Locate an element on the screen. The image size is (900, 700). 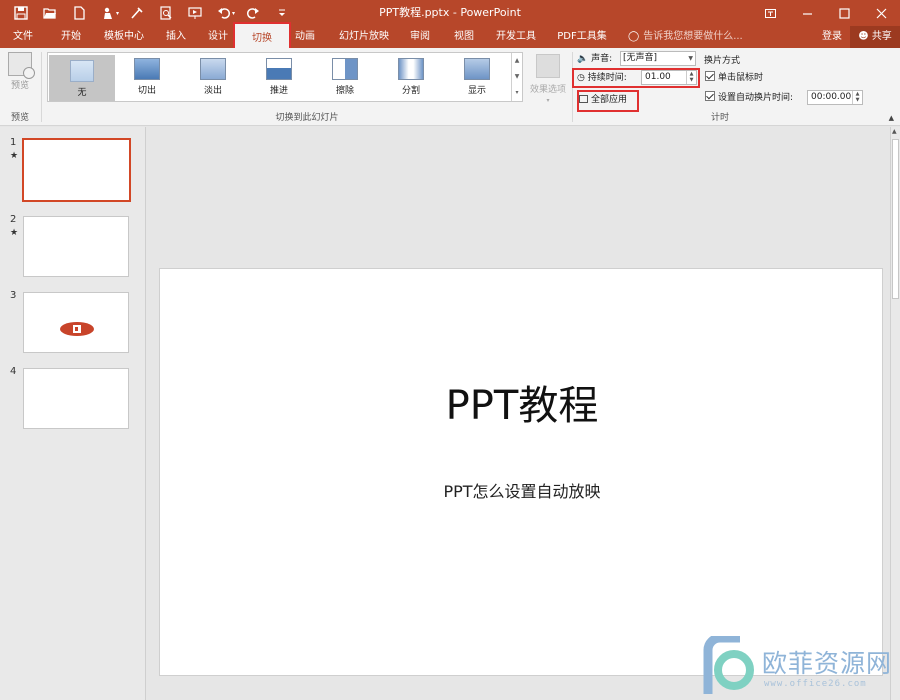
after-time-input: 00:00.00 ▲ ▼ is located at coordinates (835, 97).